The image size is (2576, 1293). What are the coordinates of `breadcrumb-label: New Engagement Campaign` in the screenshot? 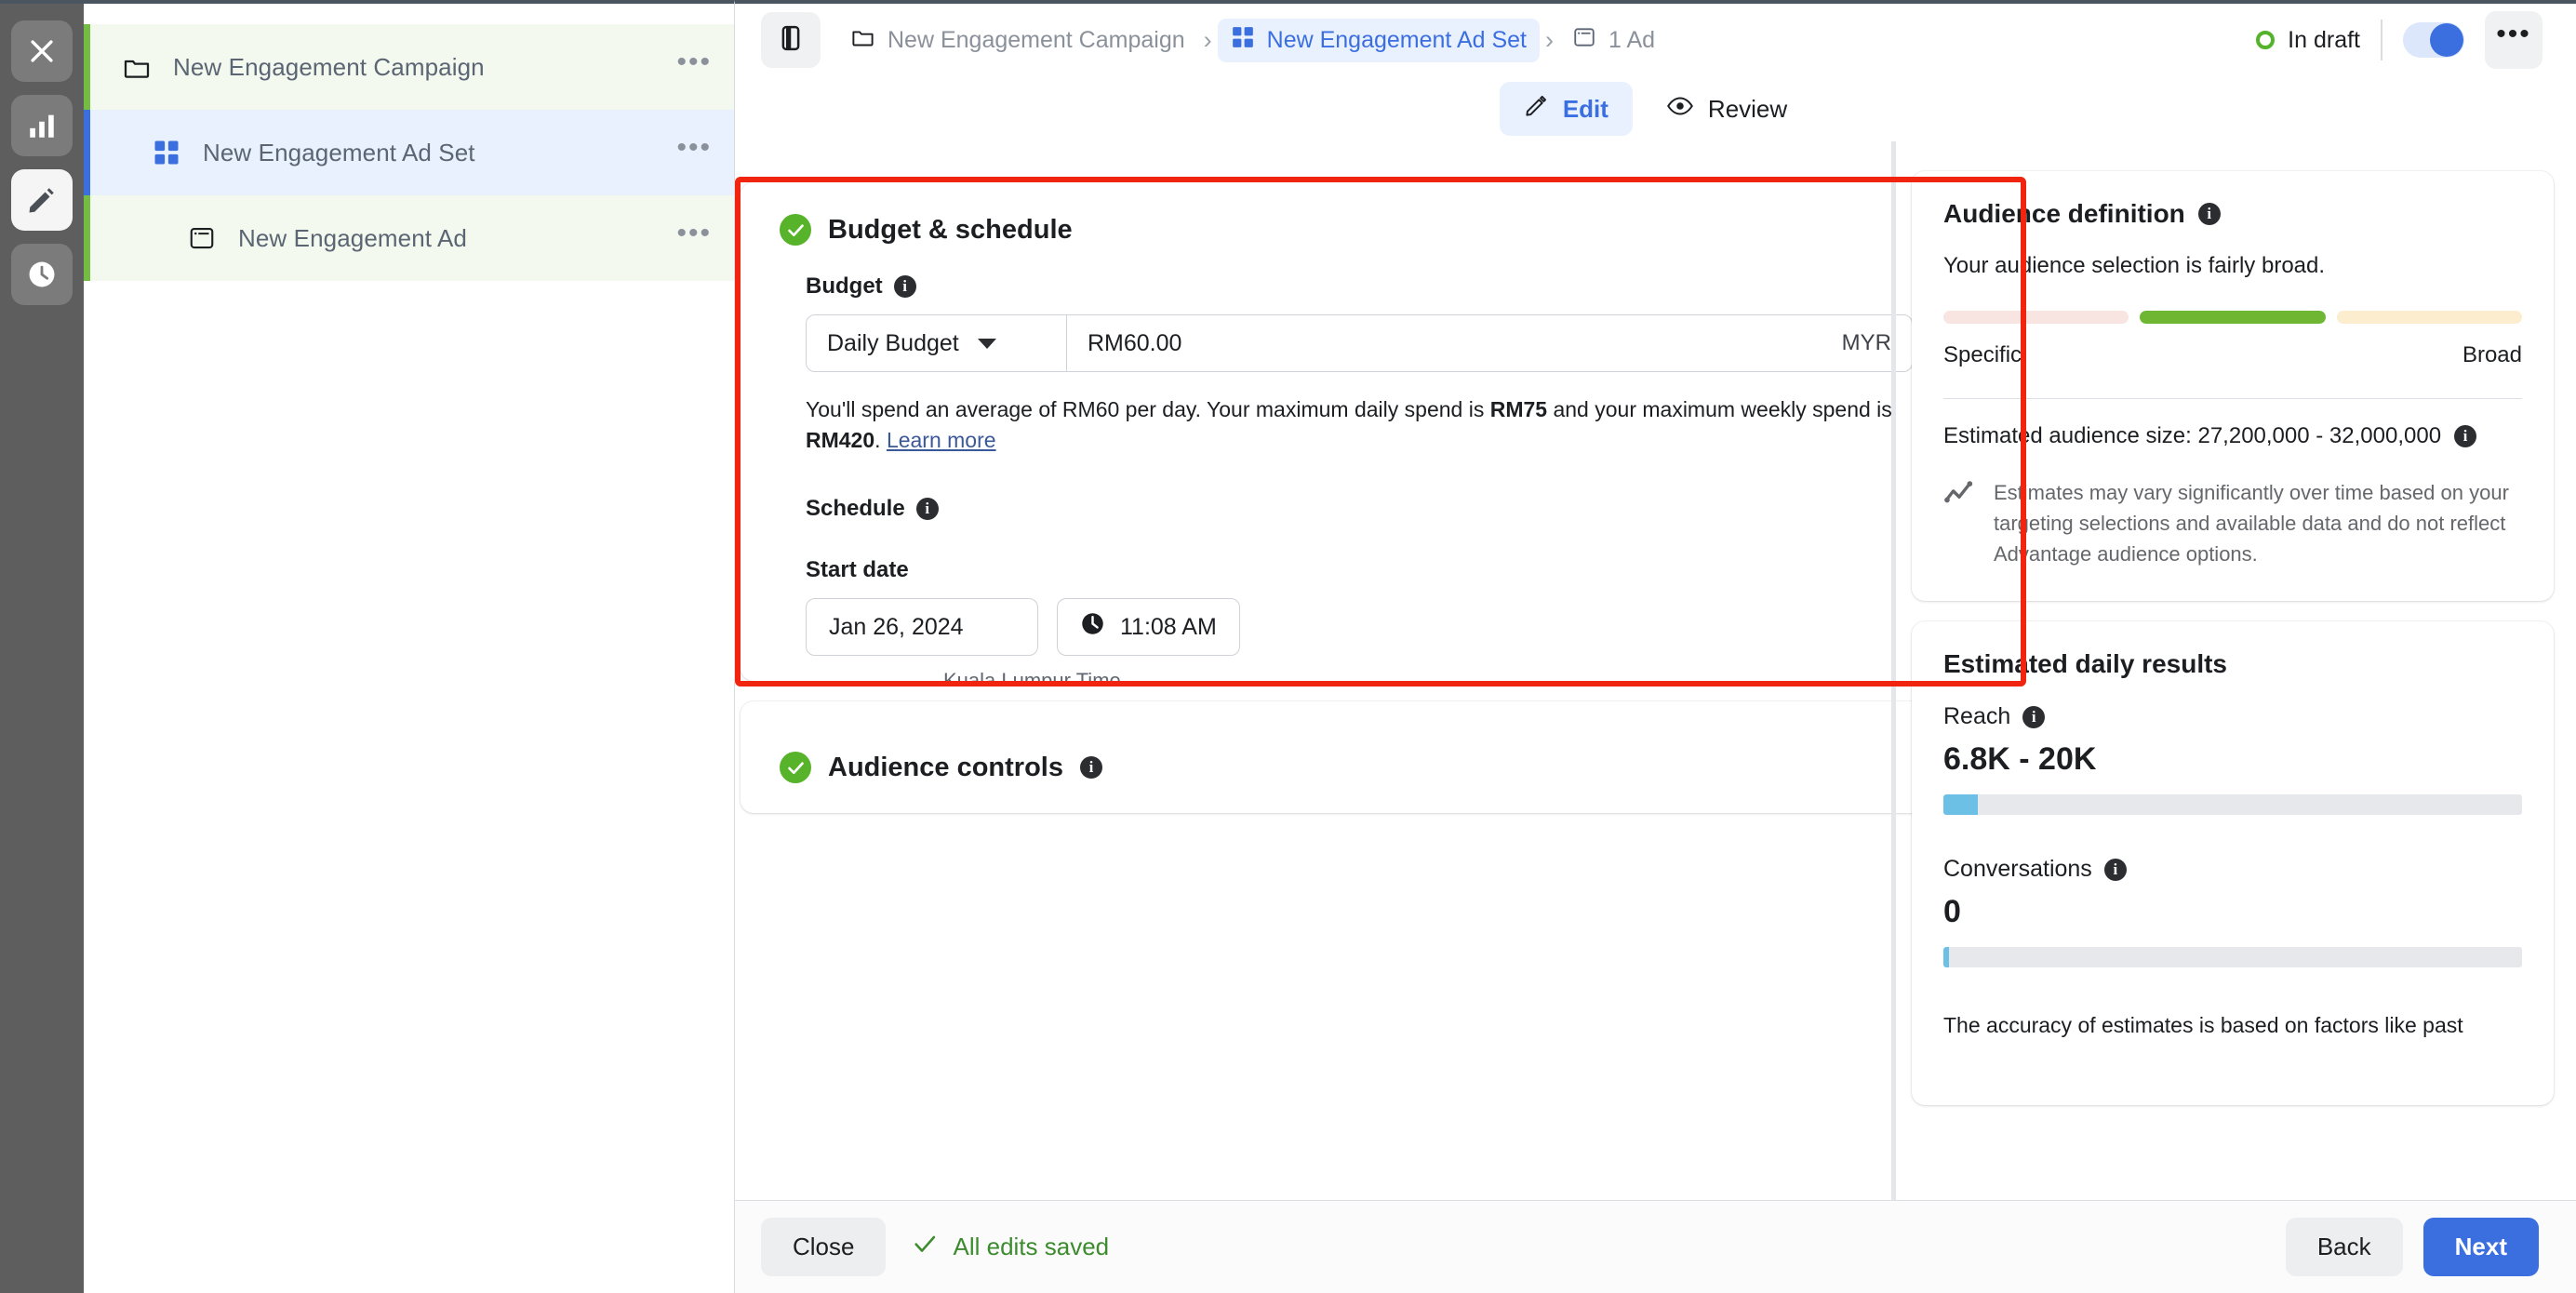 It's located at (1036, 39).